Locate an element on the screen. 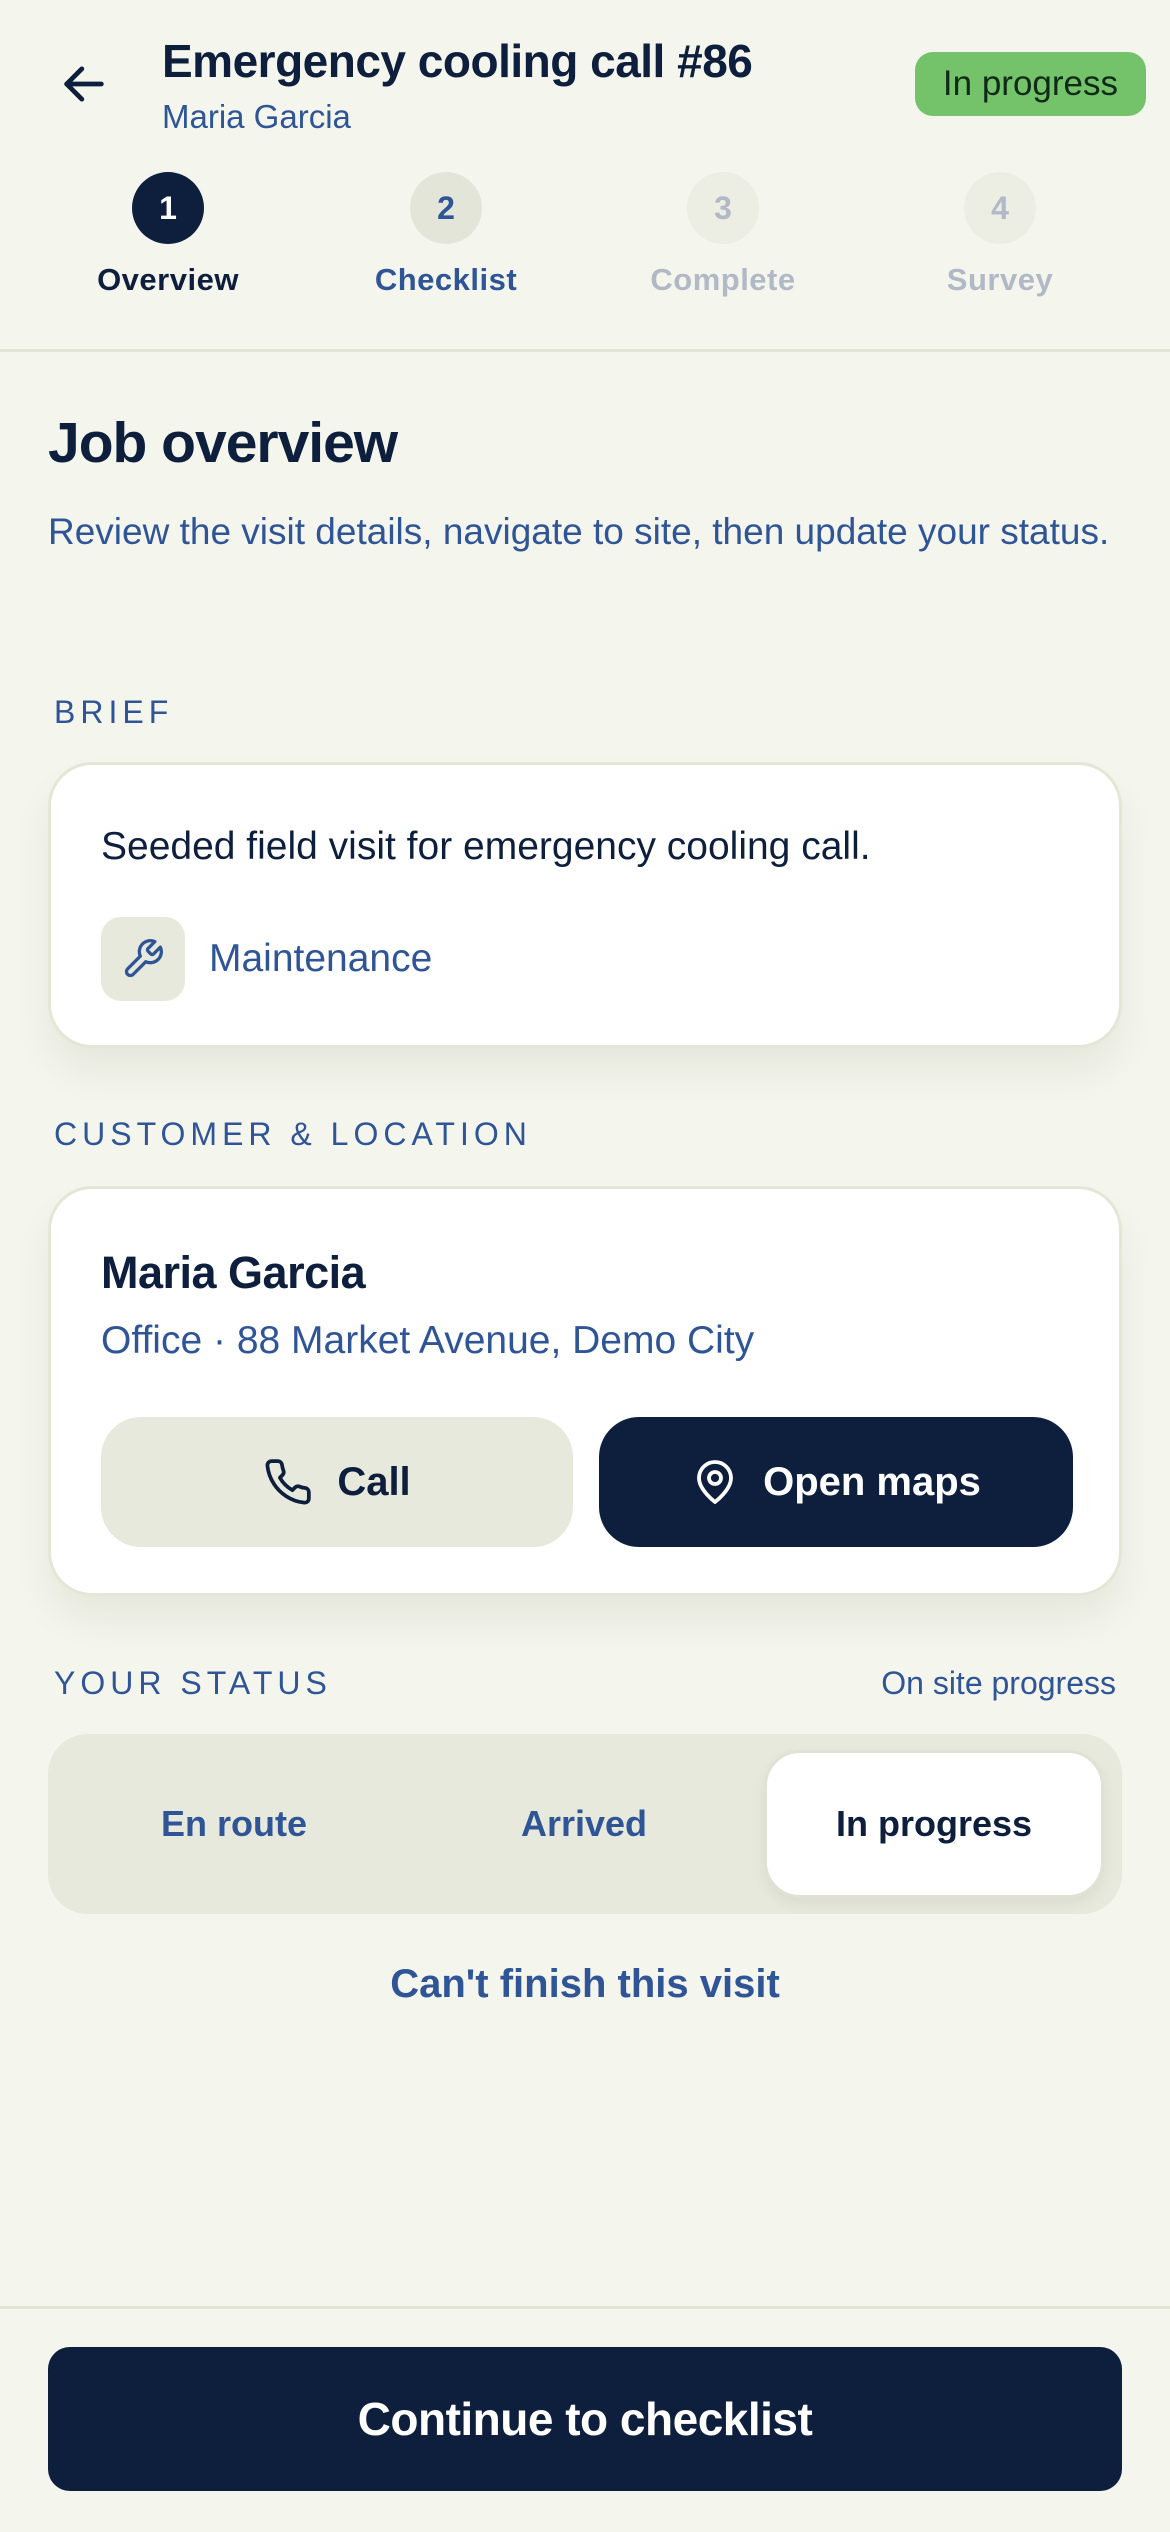 This screenshot has height=2532, width=1170. step-overview: 1 Overview is located at coordinates (168, 235).